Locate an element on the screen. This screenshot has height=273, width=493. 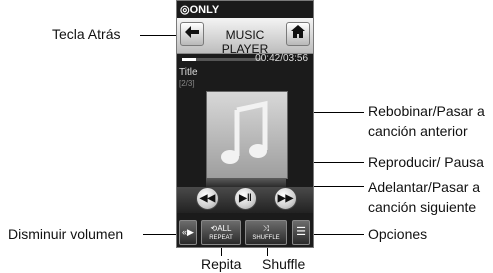
callout-line-options is located at coordinates (337, 234).